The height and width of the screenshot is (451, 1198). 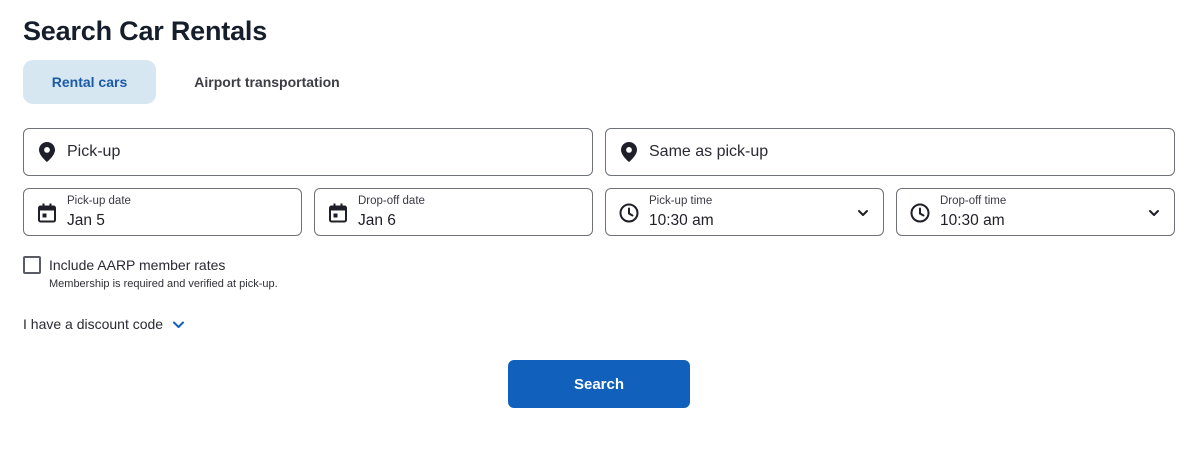 What do you see at coordinates (94, 151) in the screenshot?
I see `pickup-location-placeholder: Pick-up` at bounding box center [94, 151].